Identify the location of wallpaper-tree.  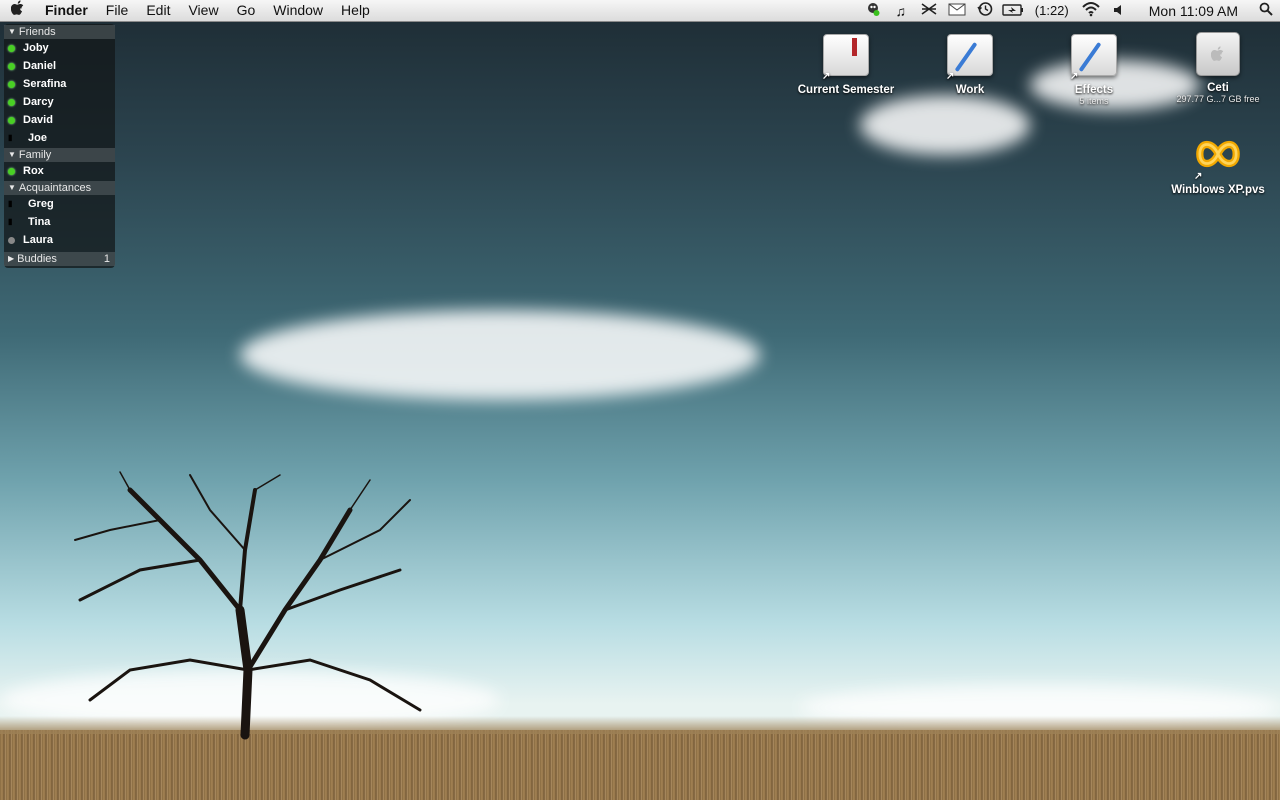
(248, 605).